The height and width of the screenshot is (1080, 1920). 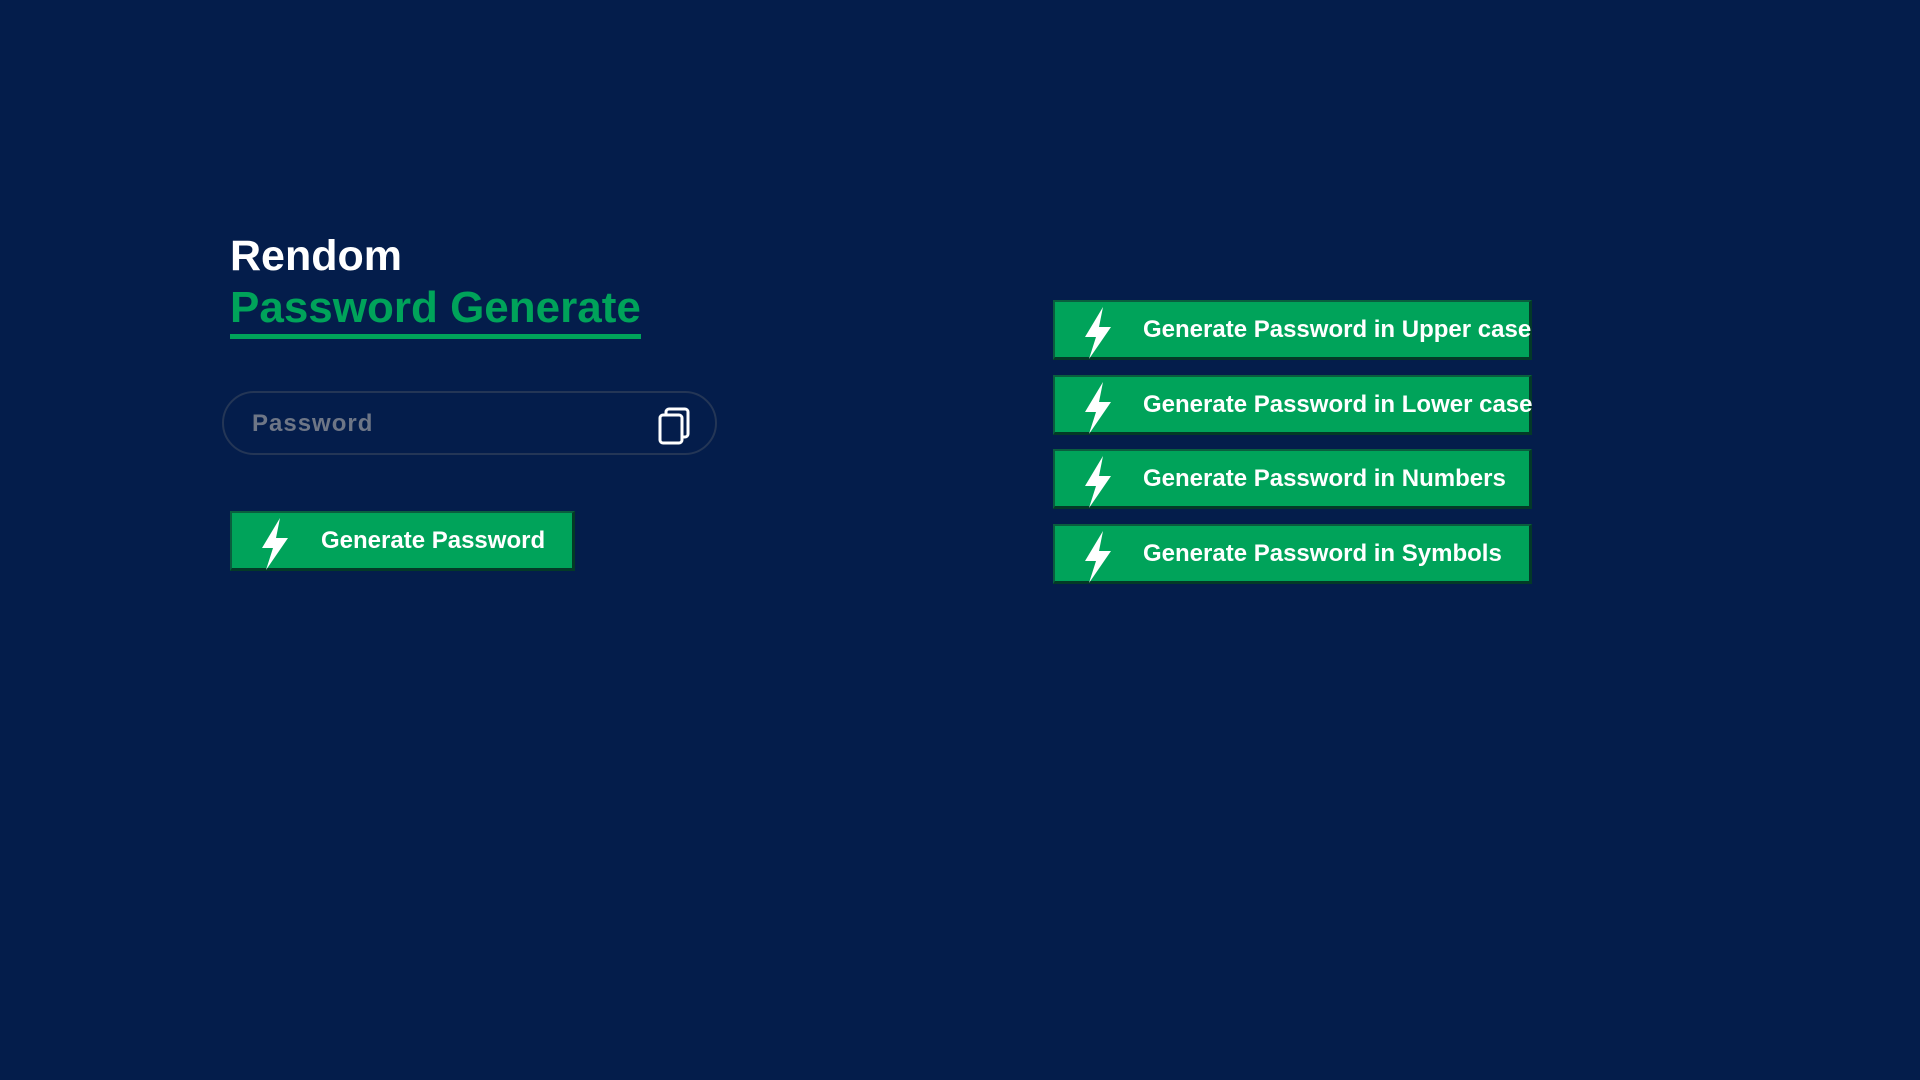 I want to click on generate-upper-case-button: Generate Password in Upper case, so click(x=1292, y=330).